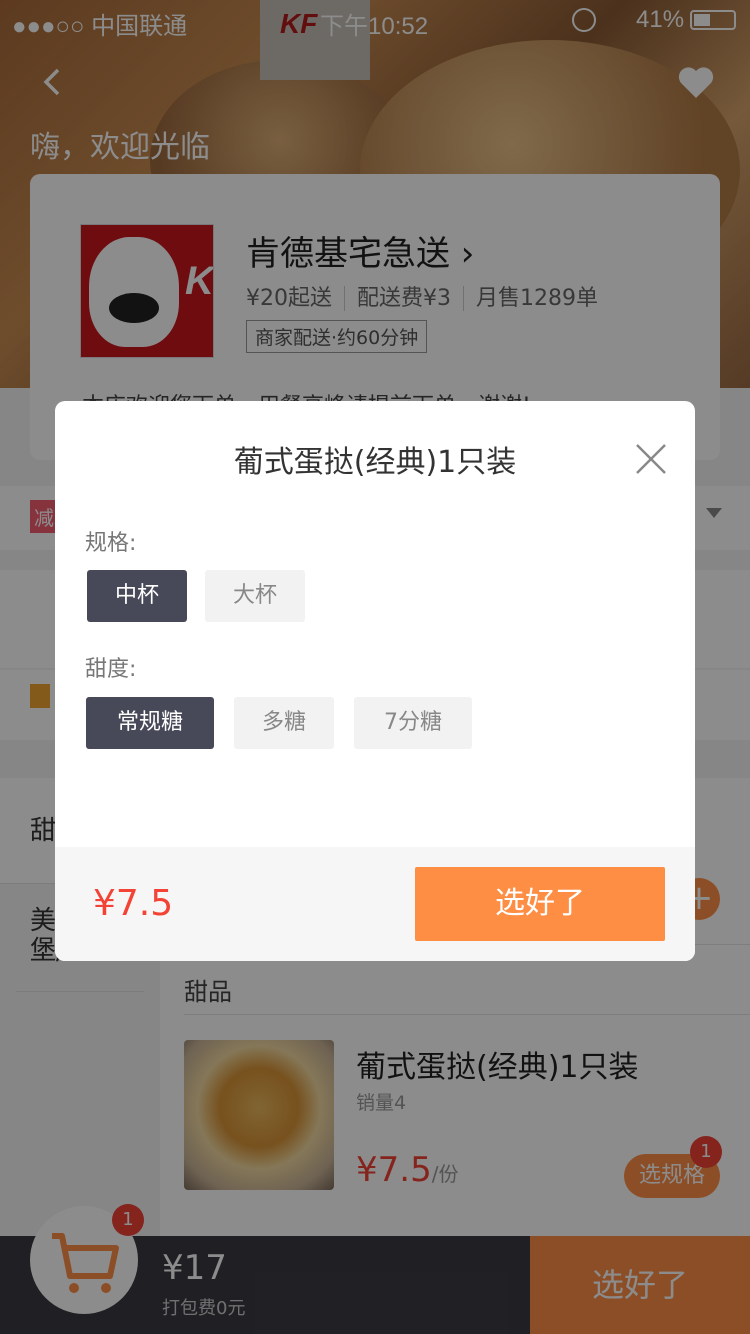 Image resolution: width=750 pixels, height=1334 pixels. Describe the element at coordinates (540, 904) in the screenshot. I see `confirm-button: 选好了` at that location.